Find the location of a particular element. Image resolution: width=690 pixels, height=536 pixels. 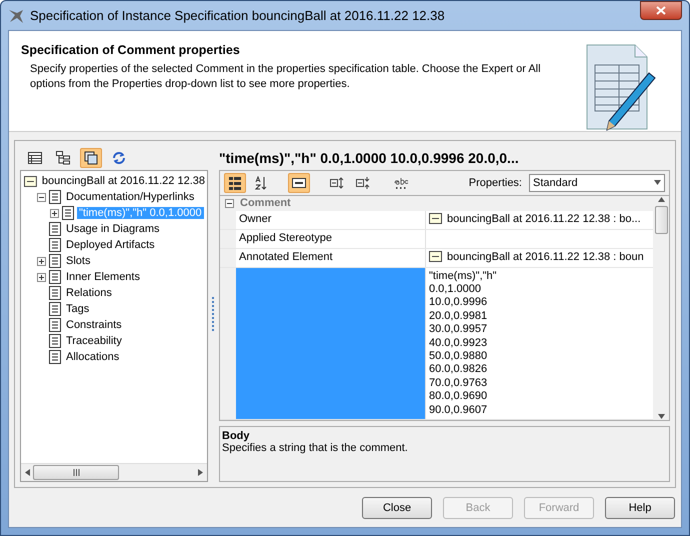

description-title: Body is located at coordinates (236, 436).